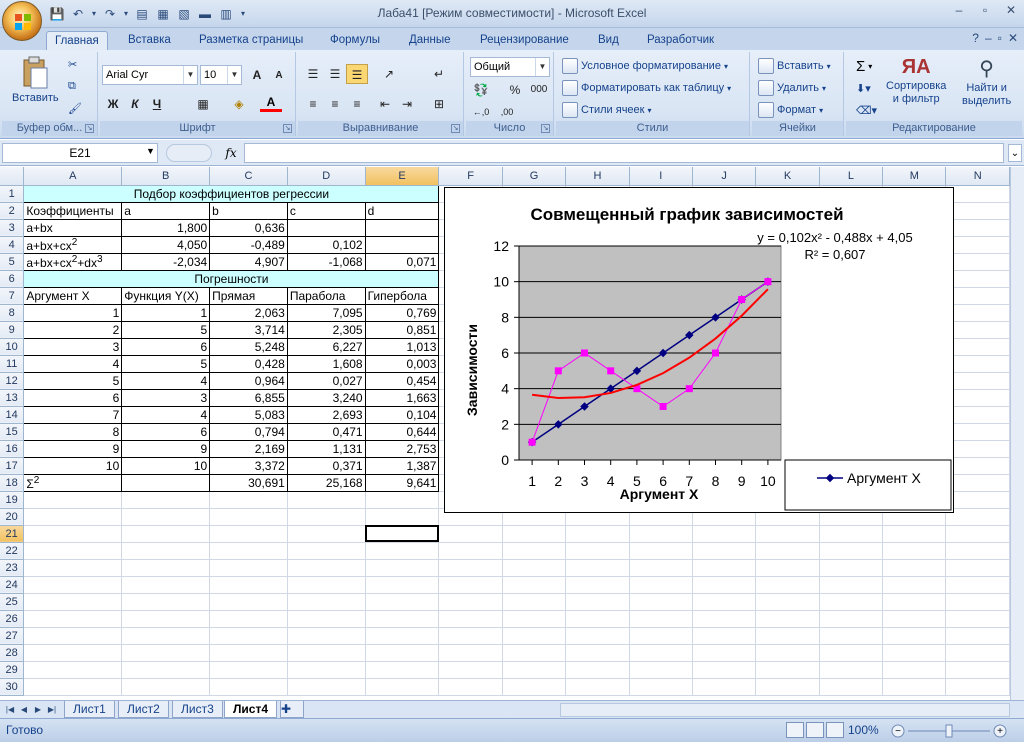  Describe the element at coordinates (12, 176) in the screenshot. I see `select-all-corner` at that location.